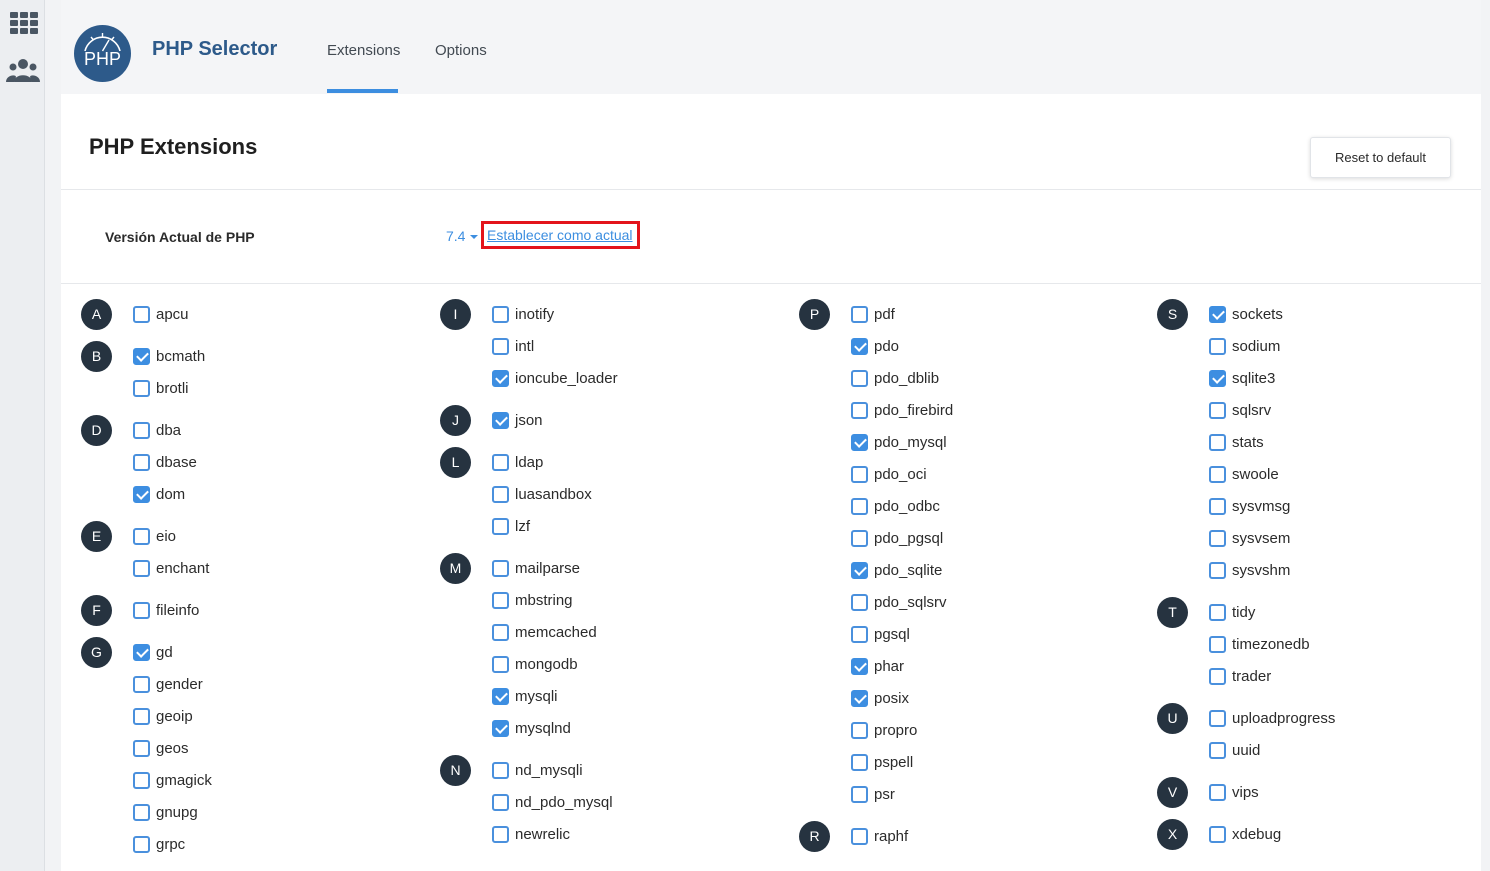 The width and height of the screenshot is (1490, 871). What do you see at coordinates (462, 236) in the screenshot?
I see `php-version-select: 7.4` at bounding box center [462, 236].